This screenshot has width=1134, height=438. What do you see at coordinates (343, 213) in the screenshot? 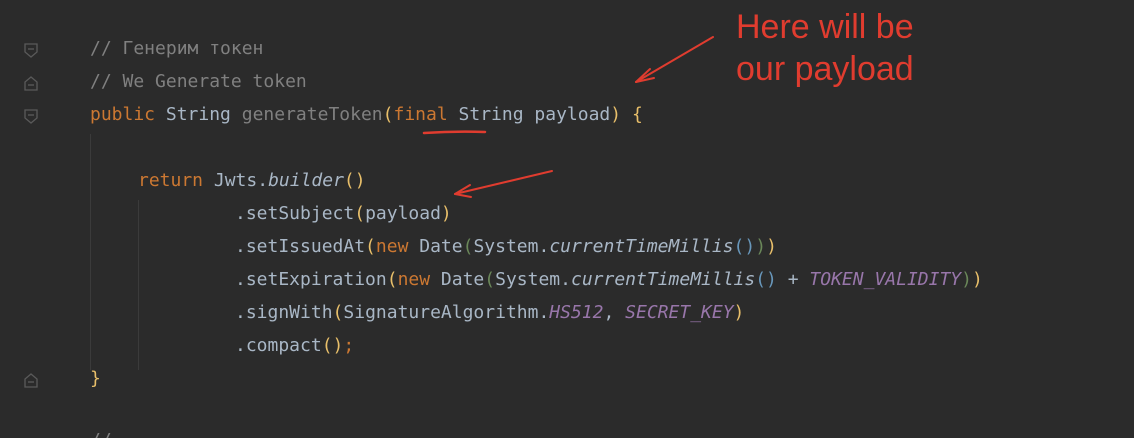
I see `code-line-set-subject: .setSubject(payload)` at bounding box center [343, 213].